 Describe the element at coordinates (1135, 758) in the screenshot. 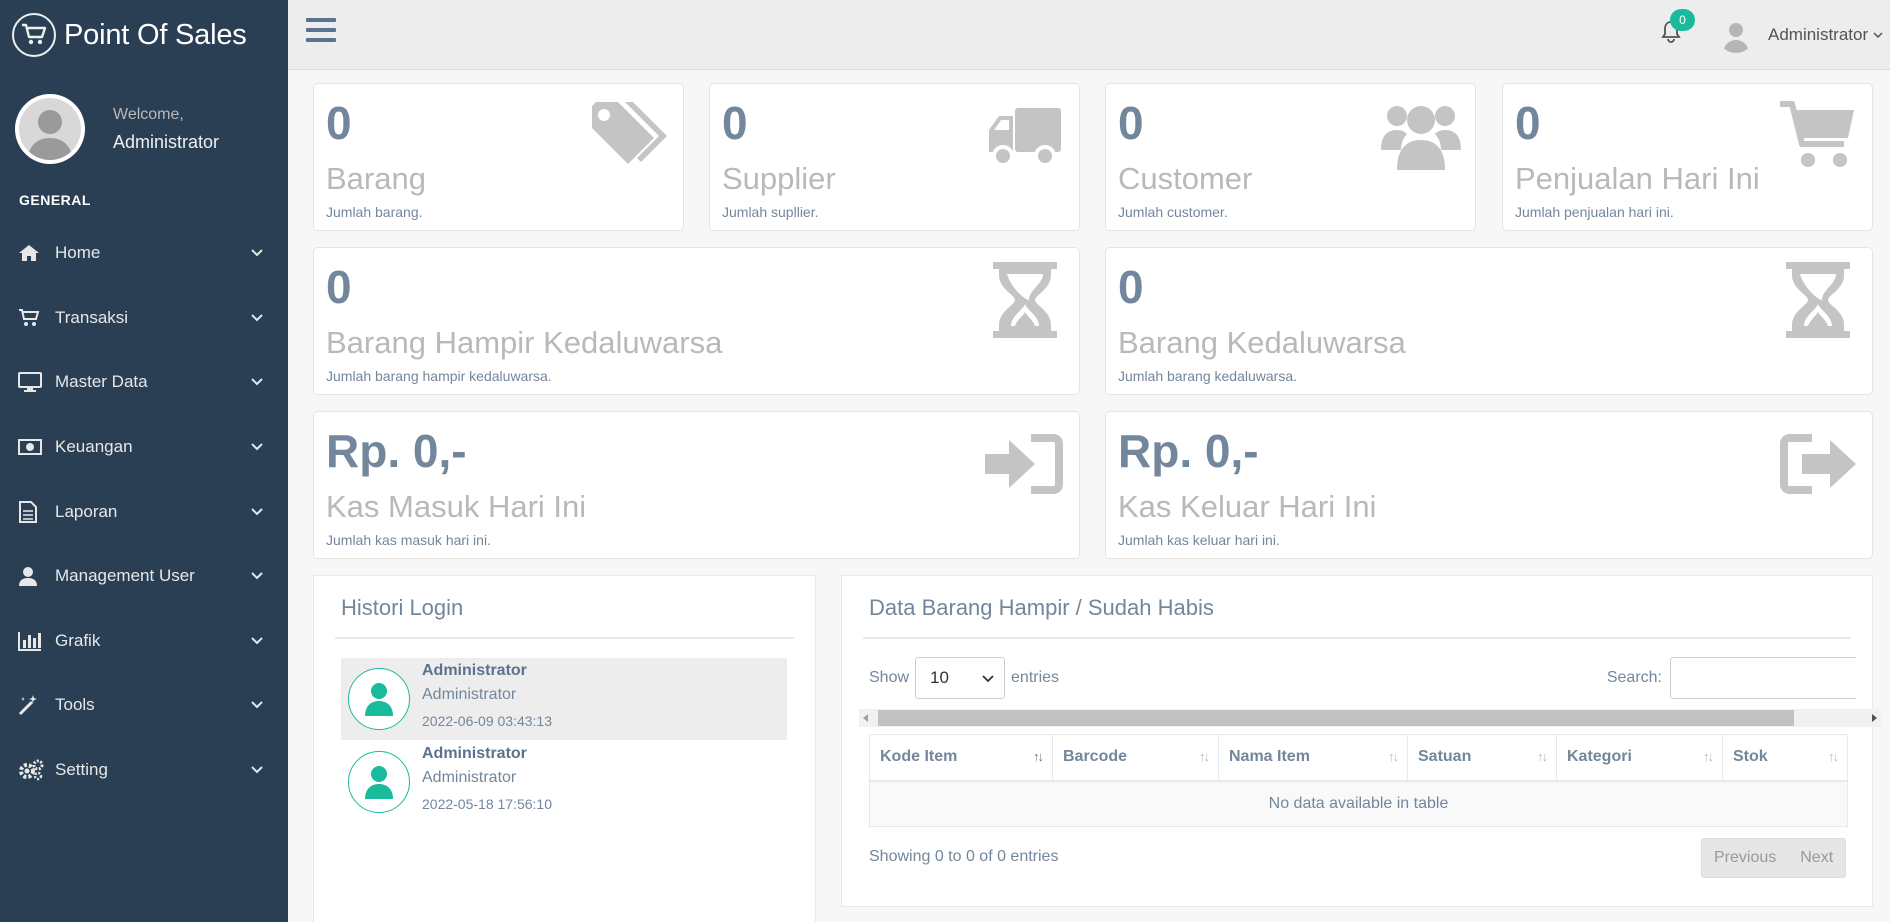

I see `column-header-barcode: Barcode ↑↓` at that location.